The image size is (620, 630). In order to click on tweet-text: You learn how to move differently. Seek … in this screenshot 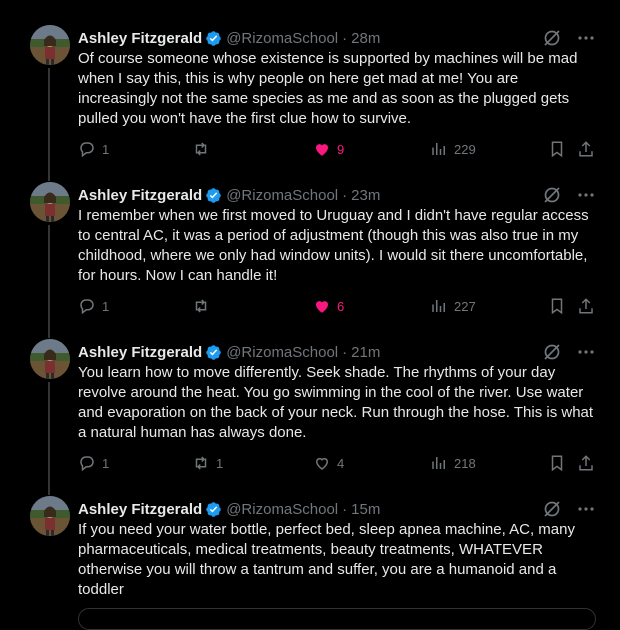, I will do `click(336, 402)`.